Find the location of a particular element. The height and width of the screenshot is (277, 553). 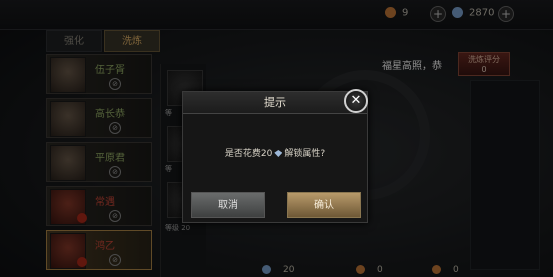

diamond-icon is located at coordinates (278, 153).